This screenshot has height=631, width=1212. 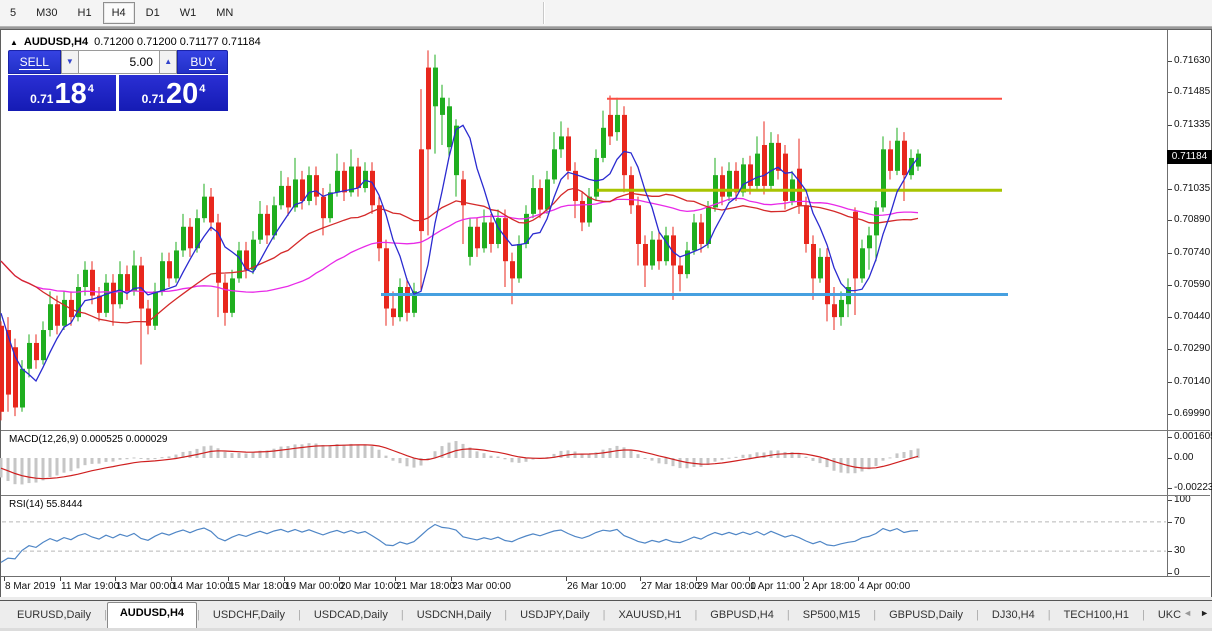 I want to click on chart-tab-EURUSD-Daily: EURUSD,Daily, so click(x=54, y=615).